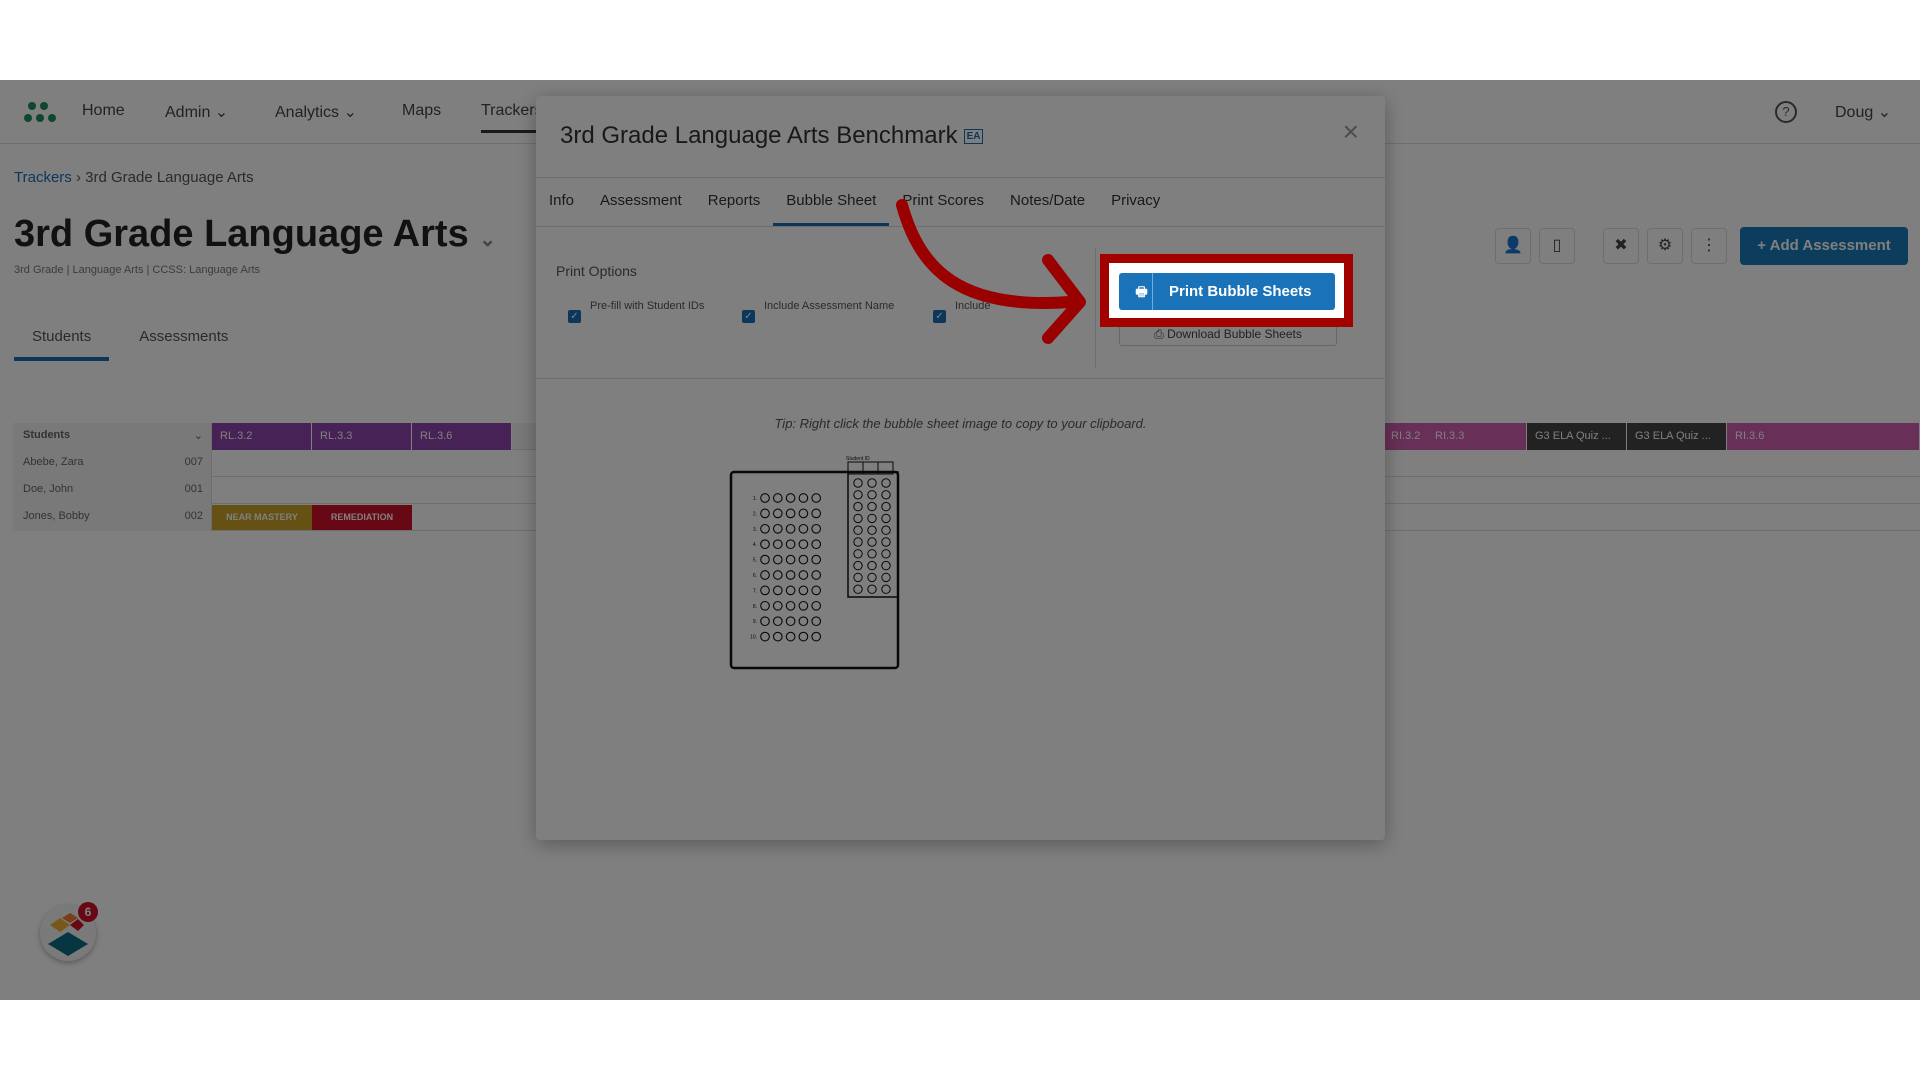 This screenshot has height=1080, width=1920. Describe the element at coordinates (991, 271) in the screenshot. I see `arrow-annotation-icon` at that location.